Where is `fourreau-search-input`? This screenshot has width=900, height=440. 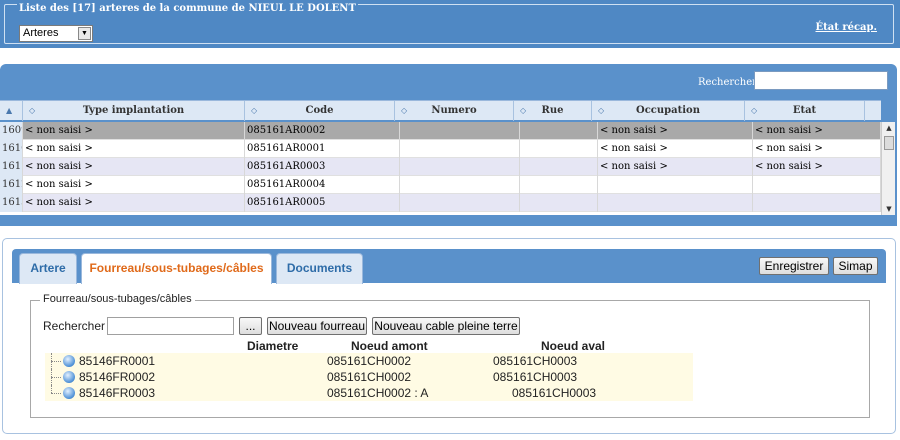
fourreau-search-input is located at coordinates (170, 326).